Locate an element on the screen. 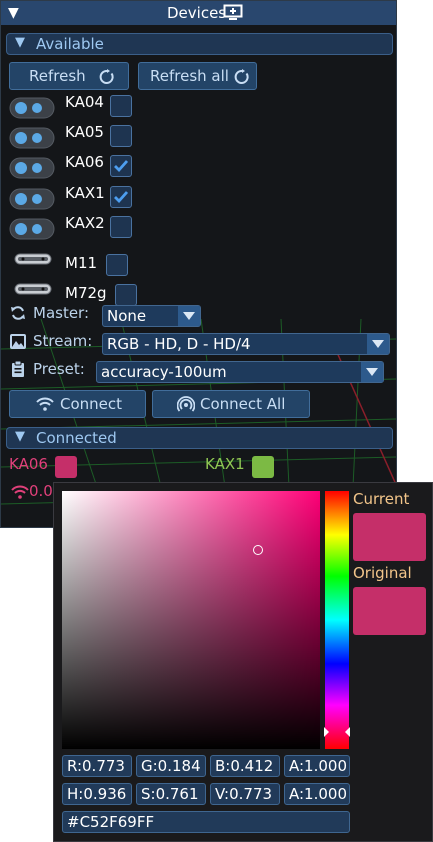 This screenshot has height=842, width=433. preset-select: accuracy-100um is located at coordinates (240, 372).